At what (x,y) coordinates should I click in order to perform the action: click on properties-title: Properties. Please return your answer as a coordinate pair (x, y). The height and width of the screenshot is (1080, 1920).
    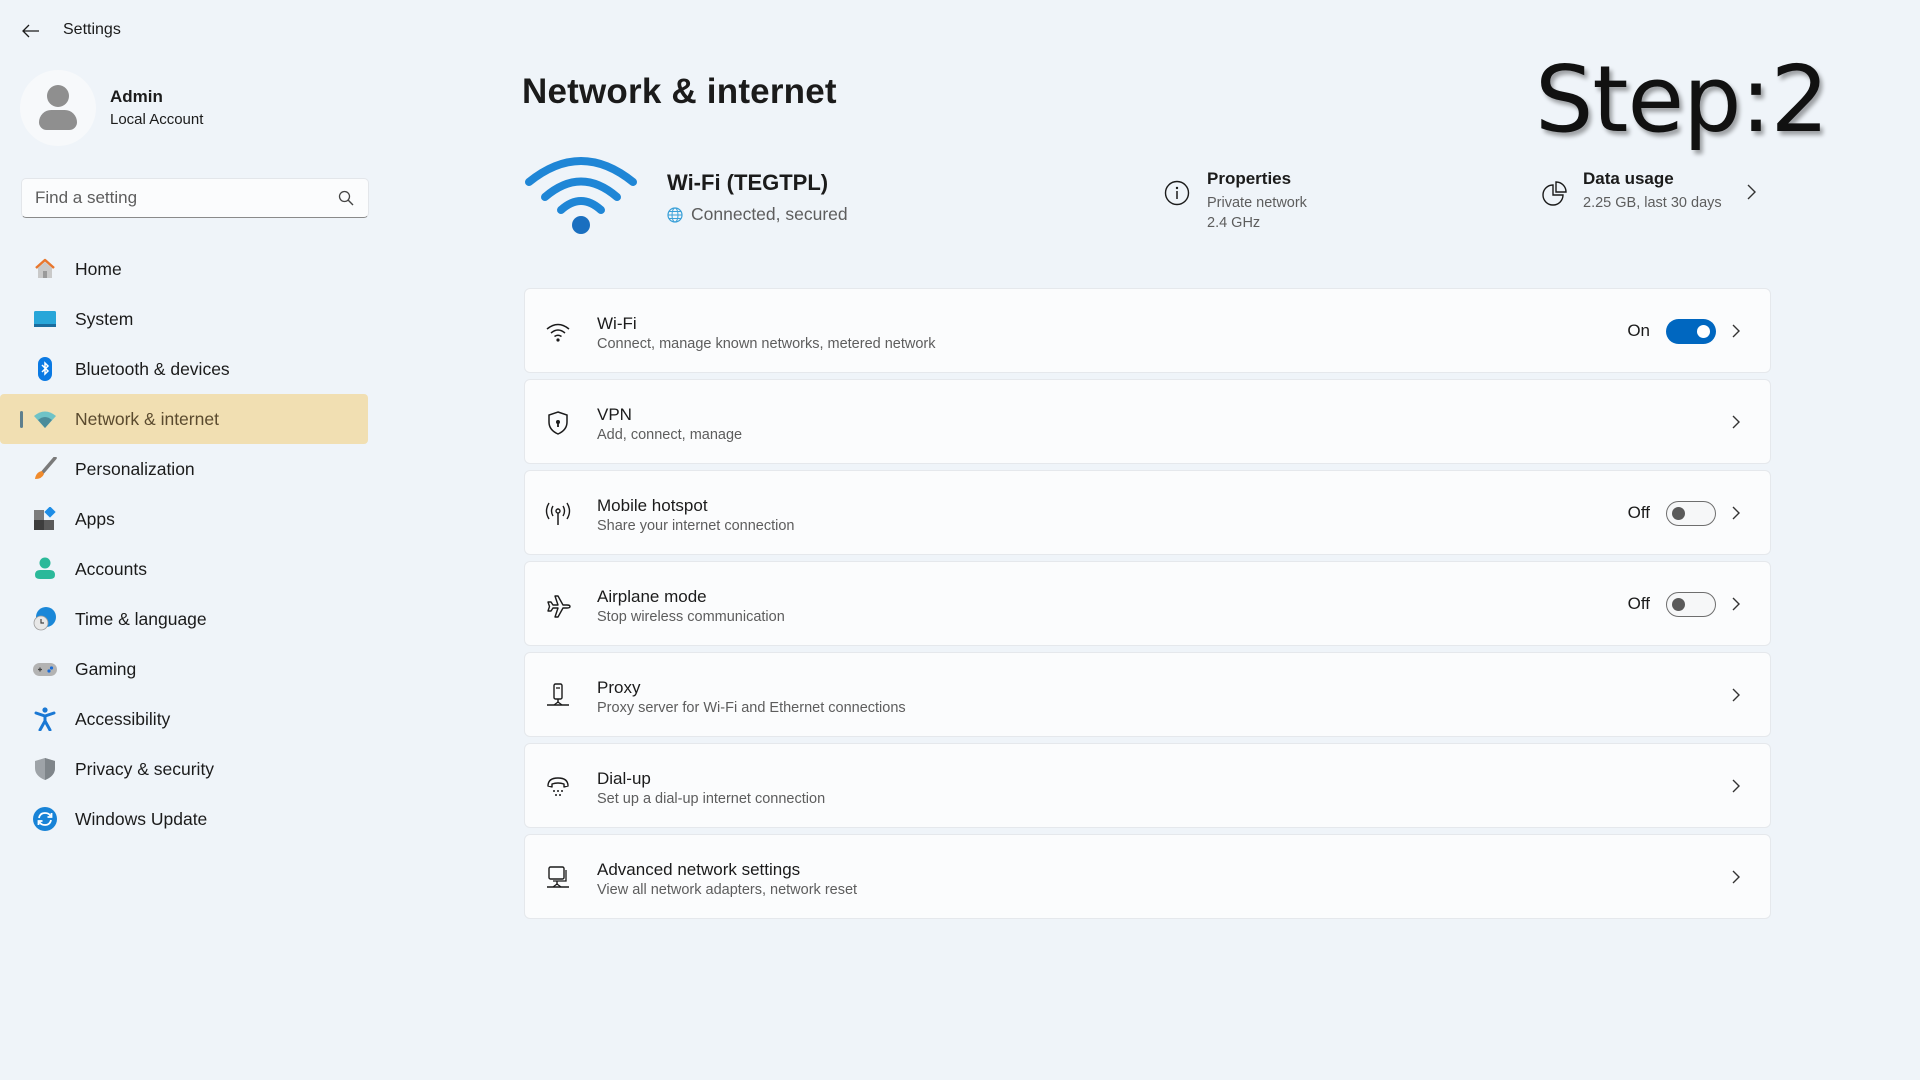
    Looking at the image, I should click on (1249, 178).